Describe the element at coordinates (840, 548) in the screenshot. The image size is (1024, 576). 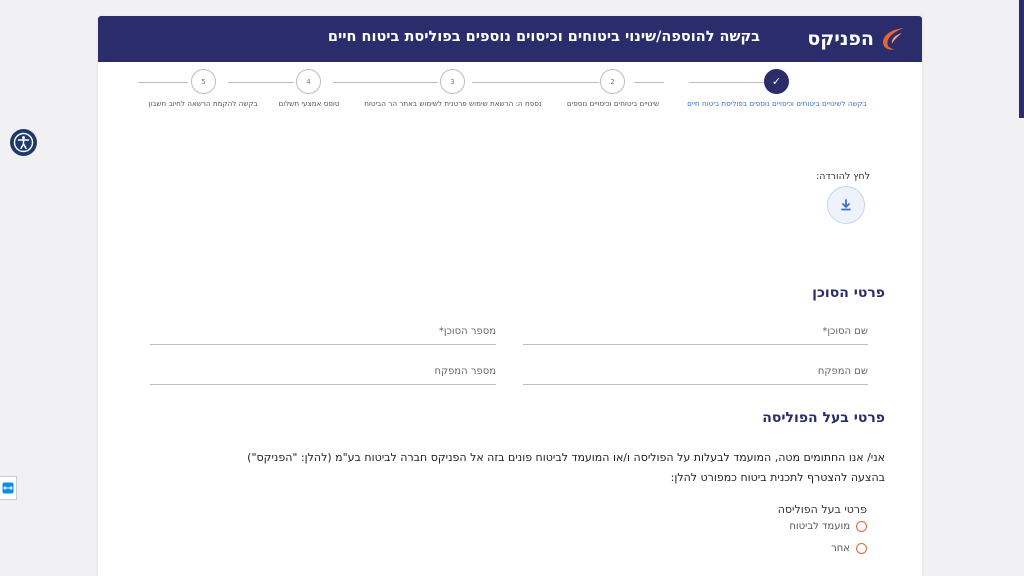
I see `radio-label: אחר` at that location.